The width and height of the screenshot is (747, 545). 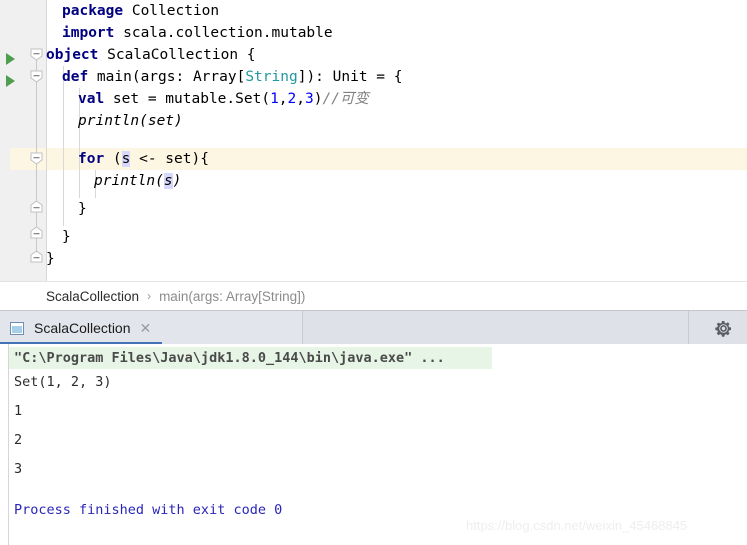 I want to click on code-token: ScalaCollection {, so click(x=181, y=55).